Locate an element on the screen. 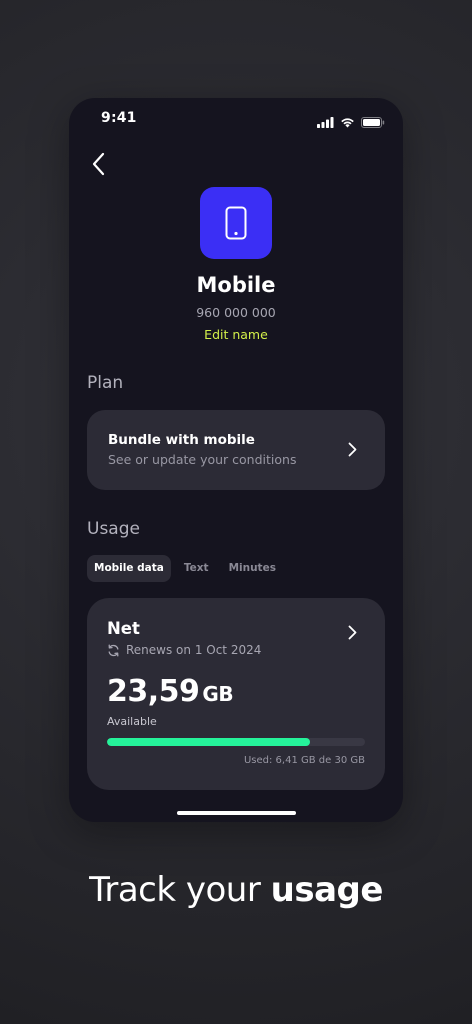 This screenshot has height=1024, width=472. status-icons is located at coordinates (351, 122).